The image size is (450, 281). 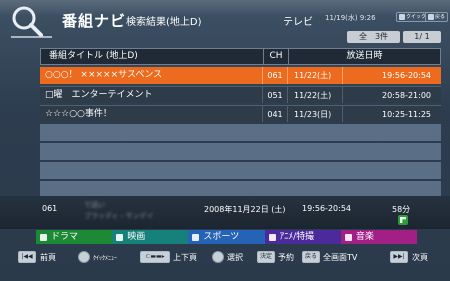 What do you see at coordinates (379, 237) in the screenshot?
I see `genre-music-button: 音楽` at bounding box center [379, 237].